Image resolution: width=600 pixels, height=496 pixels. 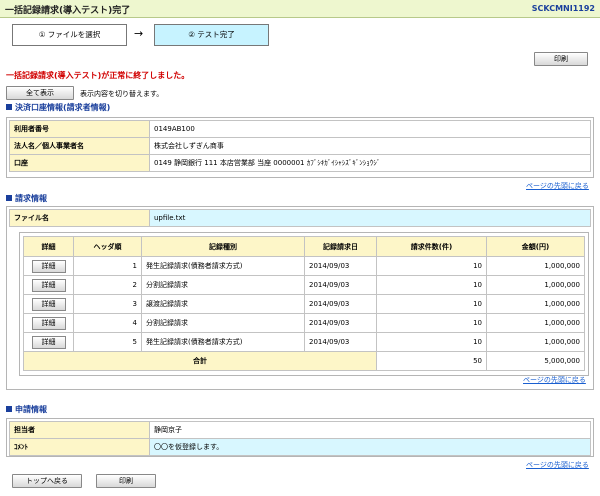 What do you see at coordinates (370, 218) in the screenshot?
I see `file-name-value: upfile.txt` at bounding box center [370, 218].